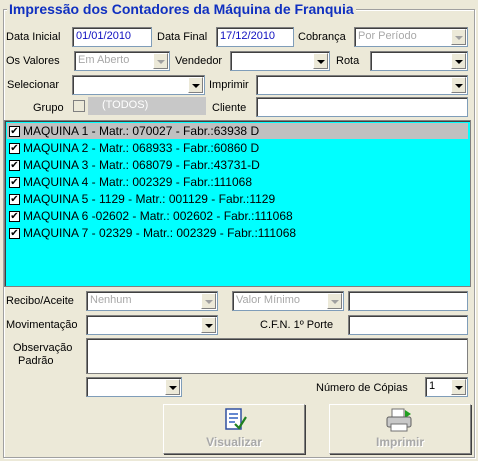 Image resolution: width=478 pixels, height=461 pixels. Describe the element at coordinates (408, 301) in the screenshot. I see `valor-input` at that location.